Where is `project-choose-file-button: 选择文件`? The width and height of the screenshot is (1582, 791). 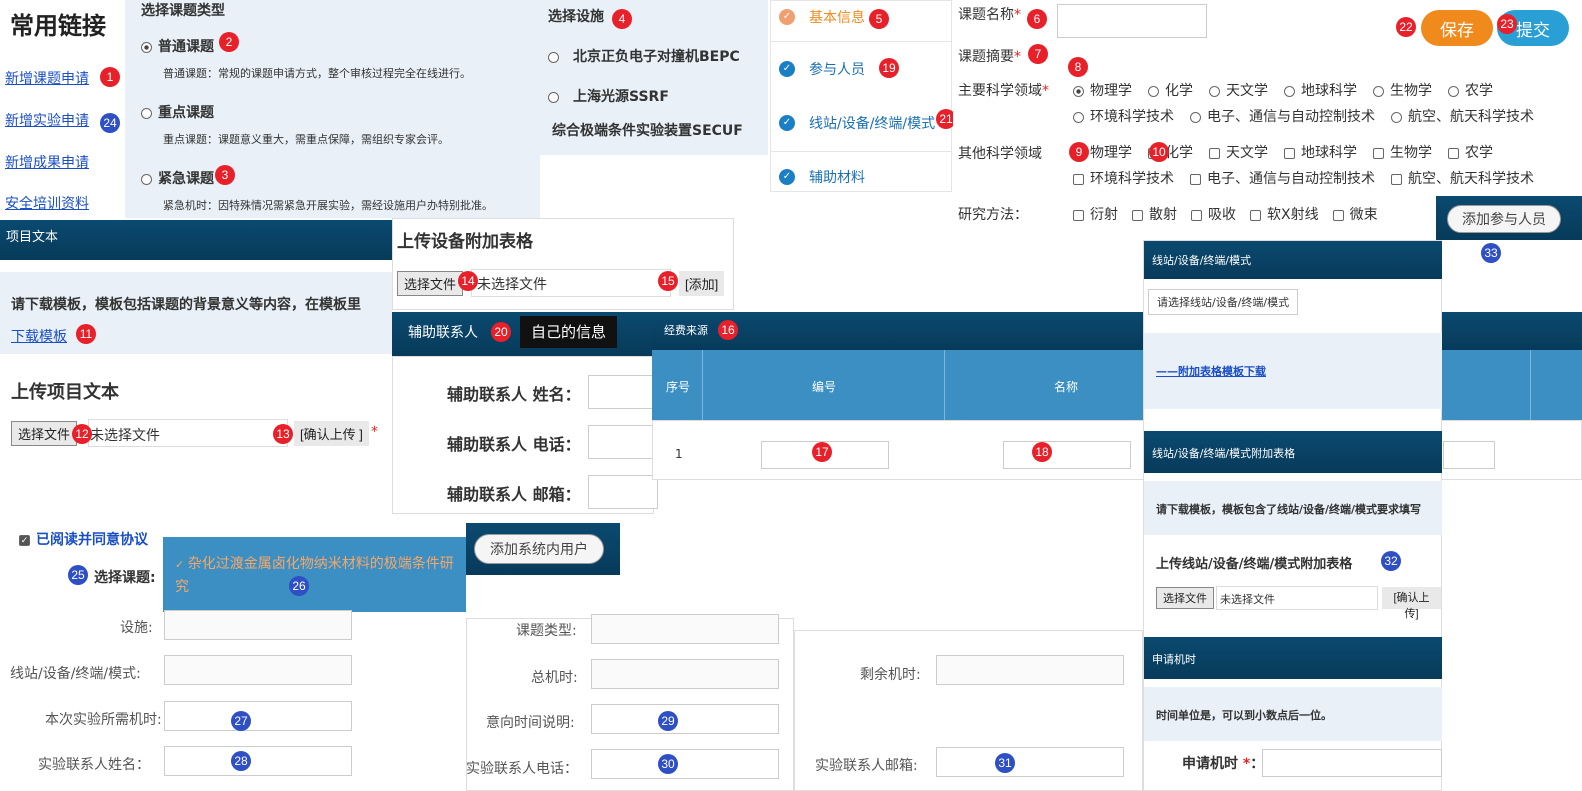 project-choose-file-button: 选择文件 is located at coordinates (44, 433).